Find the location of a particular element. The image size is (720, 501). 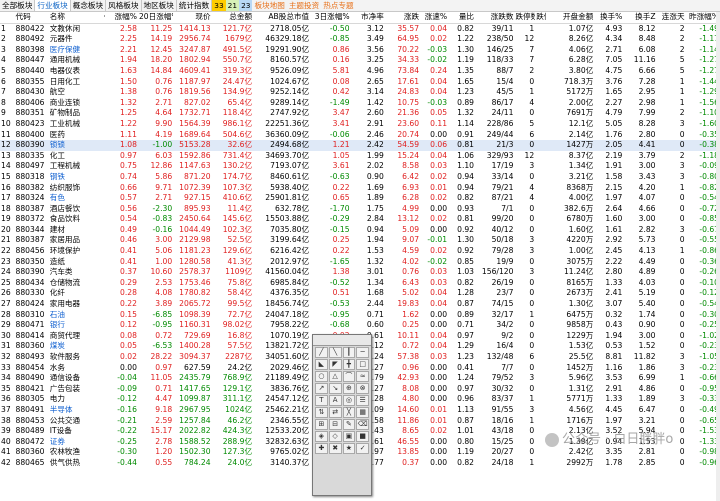

drawing-tool-button: ╋ is located at coordinates (349, 364).